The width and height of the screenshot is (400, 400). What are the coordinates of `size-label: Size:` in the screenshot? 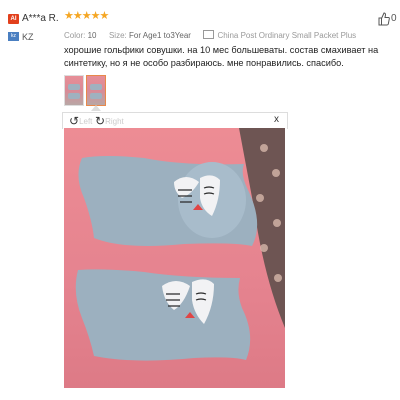 It's located at (117, 35).